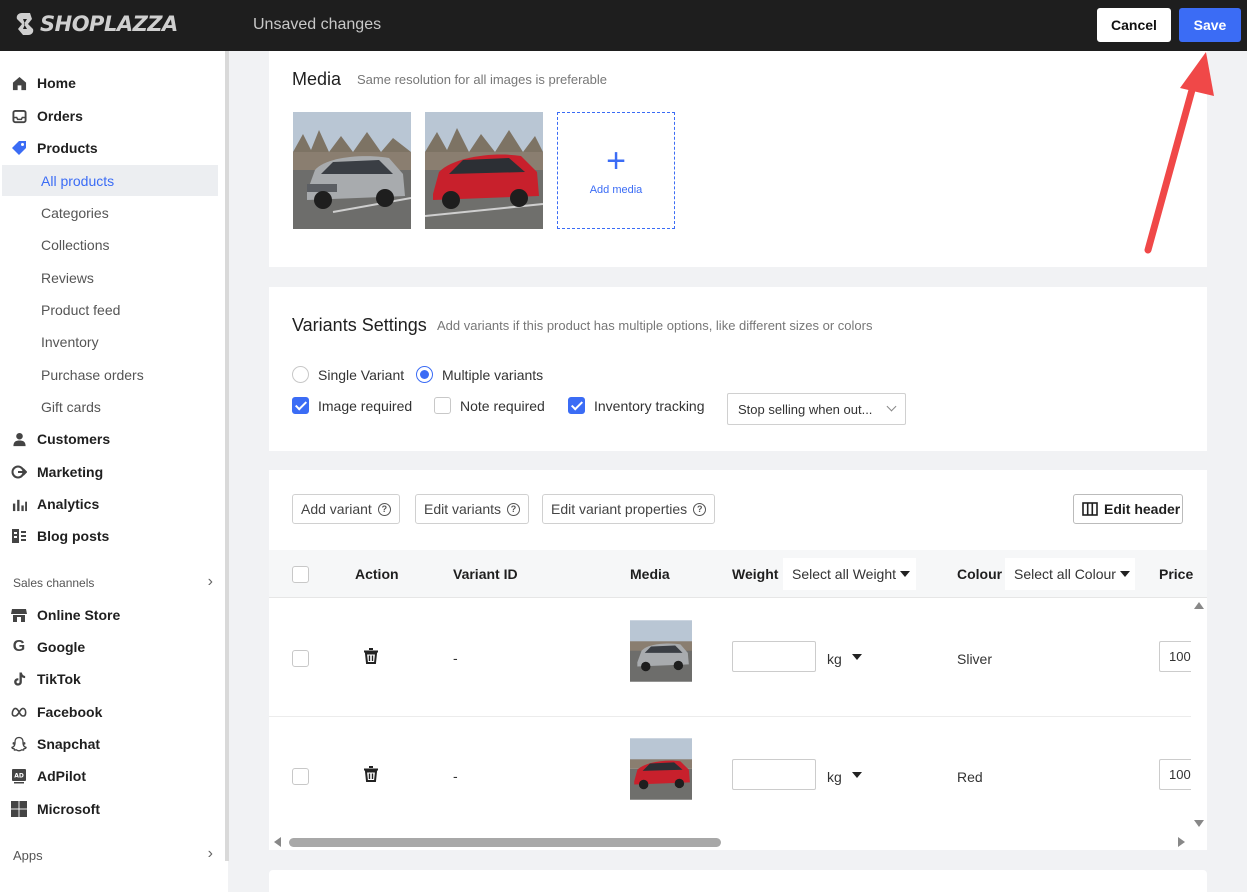  I want to click on tiktok-icon, so click(19, 679).